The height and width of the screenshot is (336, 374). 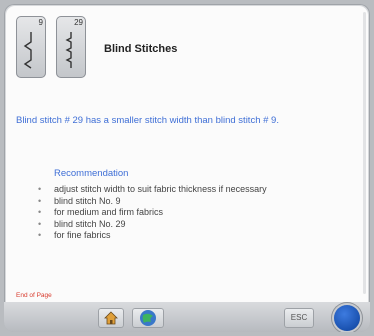 What do you see at coordinates (364, 153) in the screenshot?
I see `scrollbar` at bounding box center [364, 153].